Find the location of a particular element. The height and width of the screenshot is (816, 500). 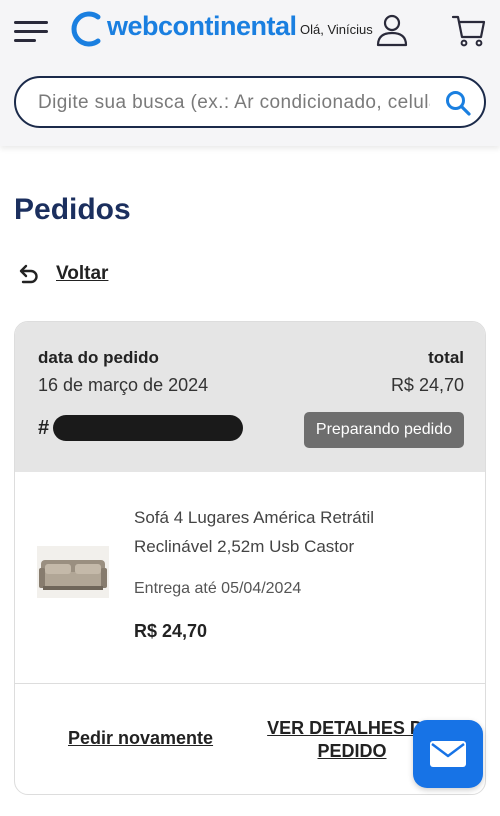

back-arrow-icon is located at coordinates (28, 274).